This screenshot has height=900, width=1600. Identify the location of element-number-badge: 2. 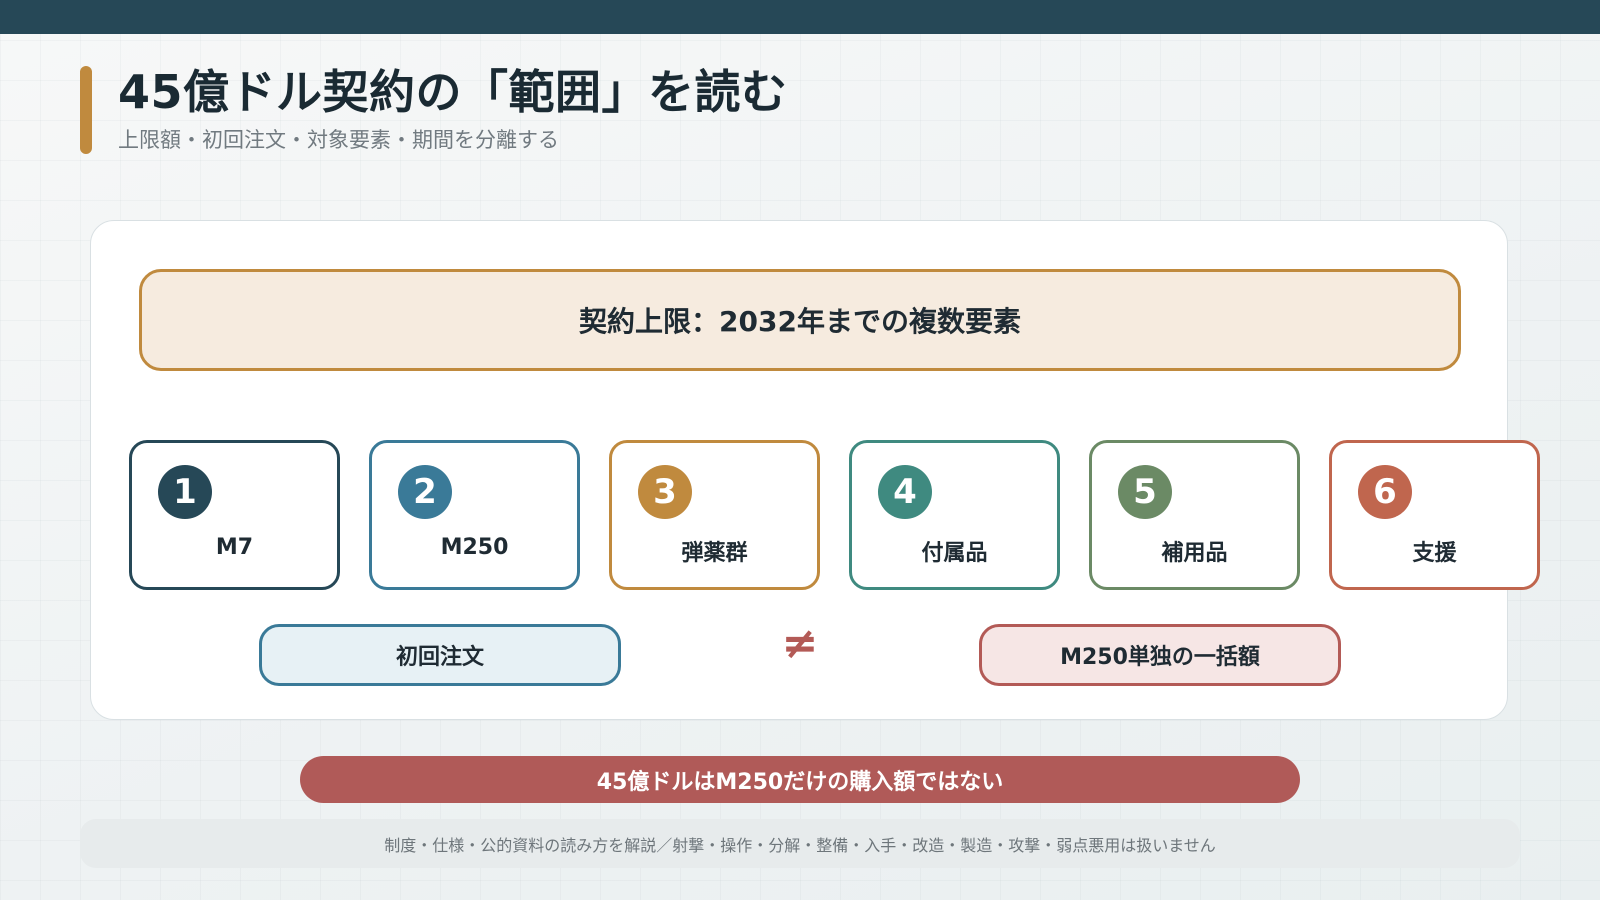
(425, 492).